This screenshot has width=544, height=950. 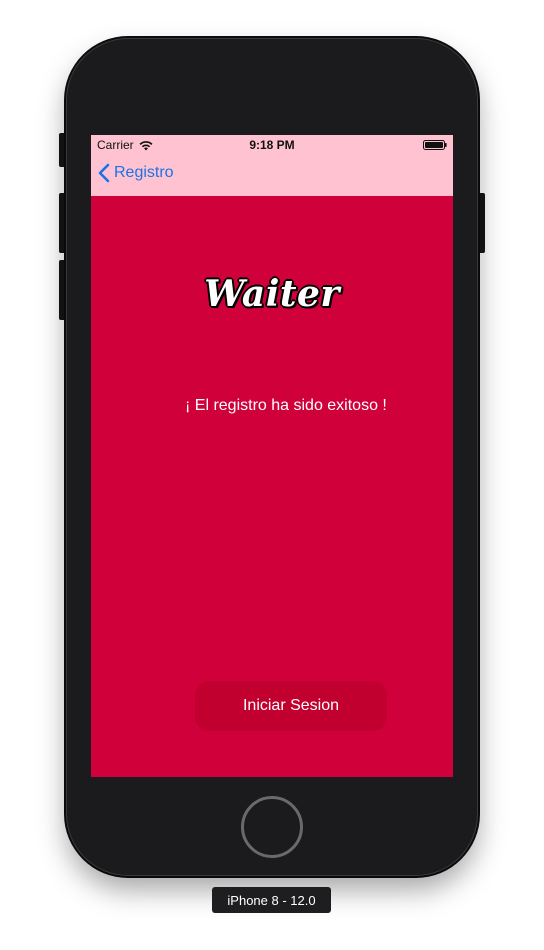 I want to click on success-message: ¡ El registro ha sido exitoso !, so click(x=286, y=405).